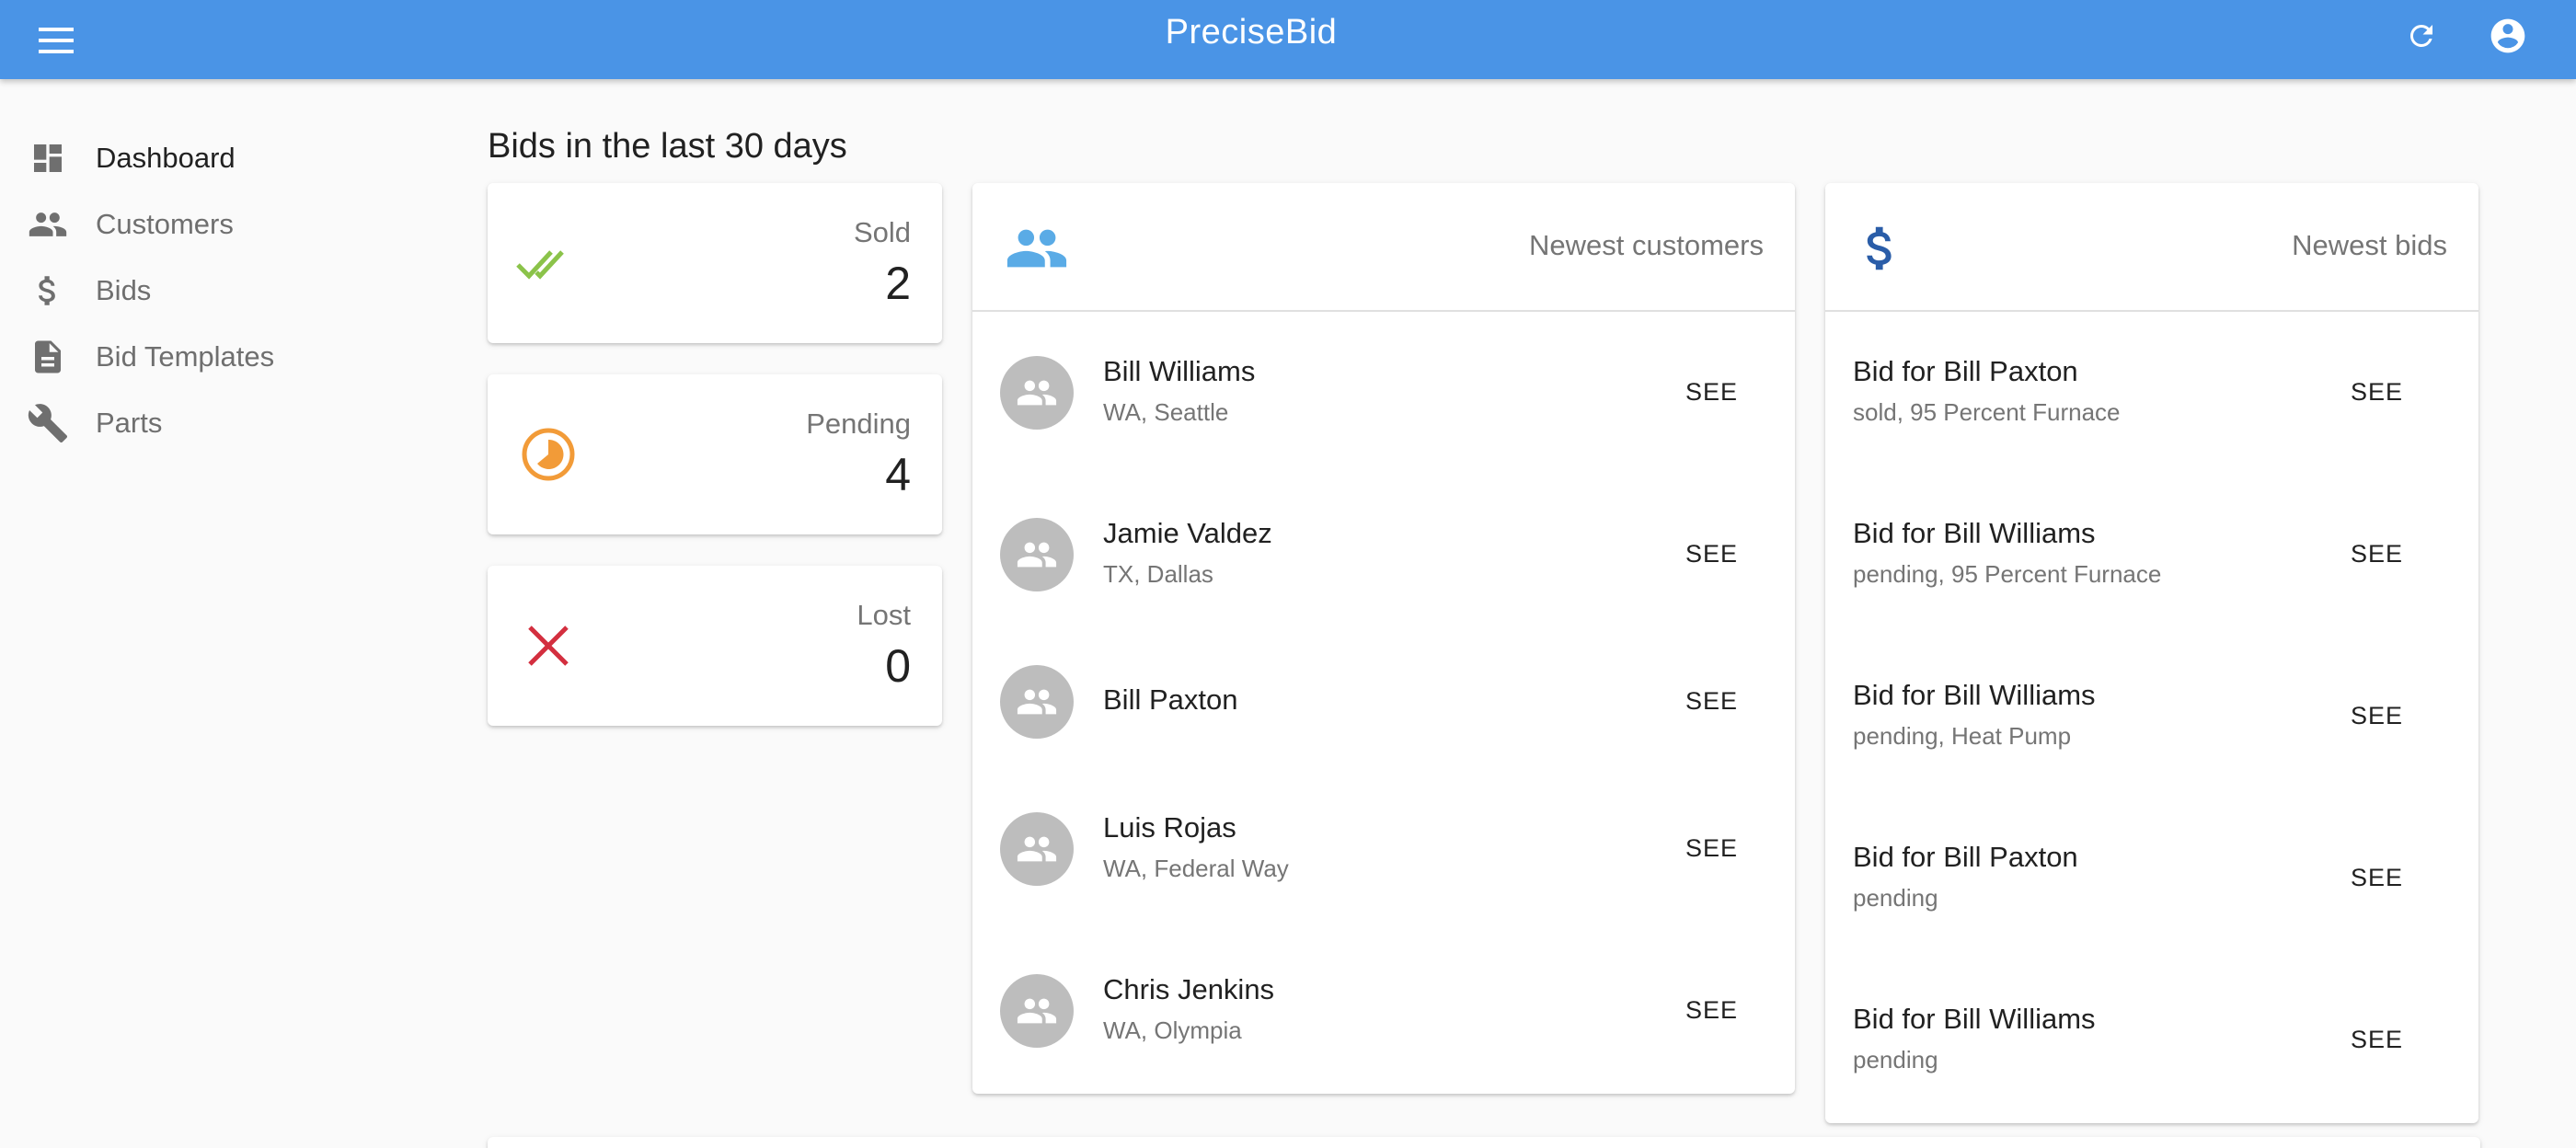 This screenshot has width=2576, height=1148. What do you see at coordinates (667, 146) in the screenshot?
I see `page-title: Bids in the last 30 days` at bounding box center [667, 146].